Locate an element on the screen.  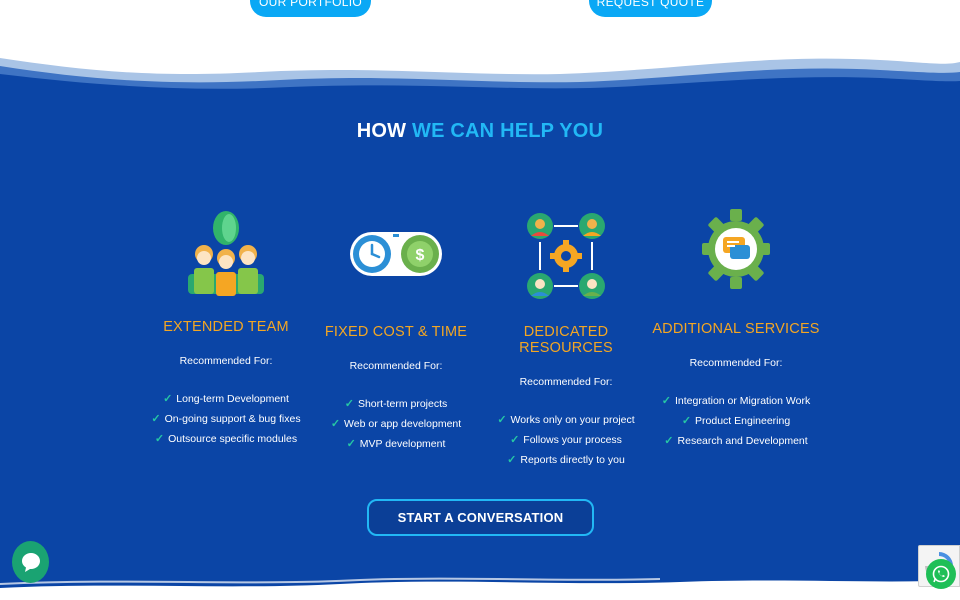
chat-bubble-icon is located at coordinates (30, 562).